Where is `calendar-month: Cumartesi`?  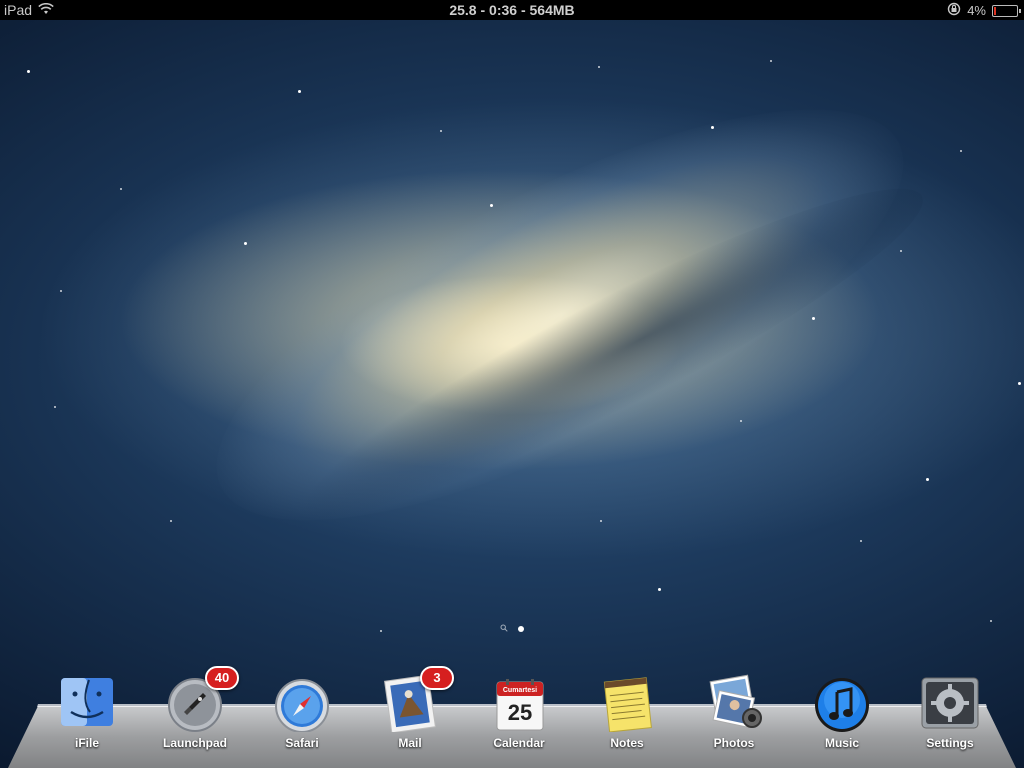
calendar-month: Cumartesi is located at coordinates (520, 690).